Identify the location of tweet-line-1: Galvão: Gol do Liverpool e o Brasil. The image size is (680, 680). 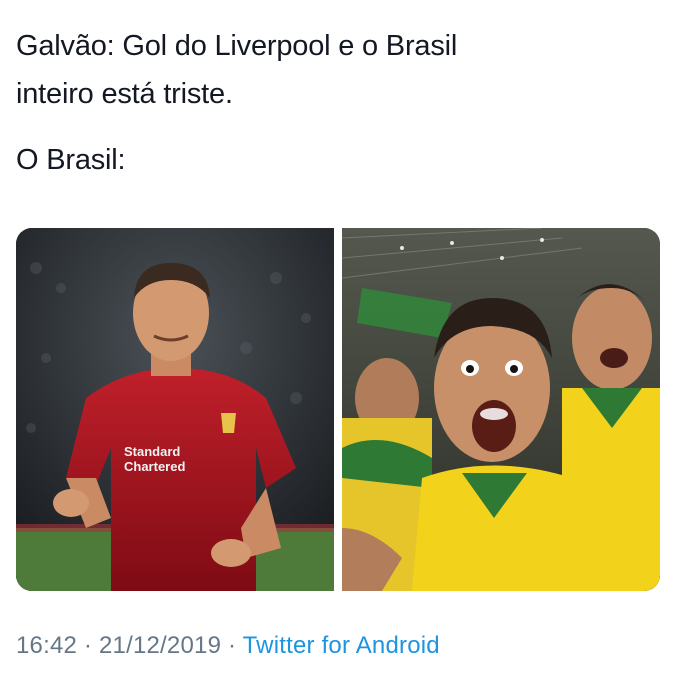
(237, 46).